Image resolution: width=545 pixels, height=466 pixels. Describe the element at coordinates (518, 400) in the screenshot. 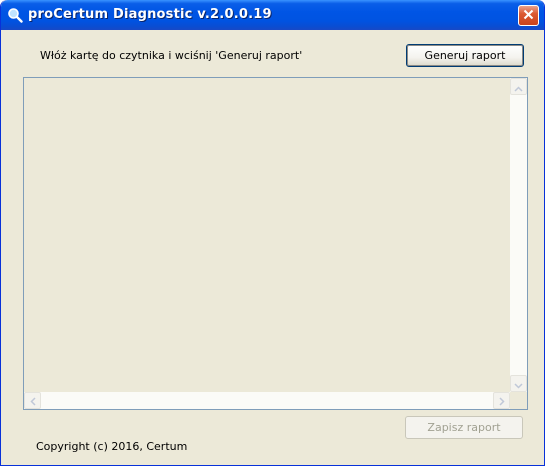

I see `scrollbar-corner` at that location.